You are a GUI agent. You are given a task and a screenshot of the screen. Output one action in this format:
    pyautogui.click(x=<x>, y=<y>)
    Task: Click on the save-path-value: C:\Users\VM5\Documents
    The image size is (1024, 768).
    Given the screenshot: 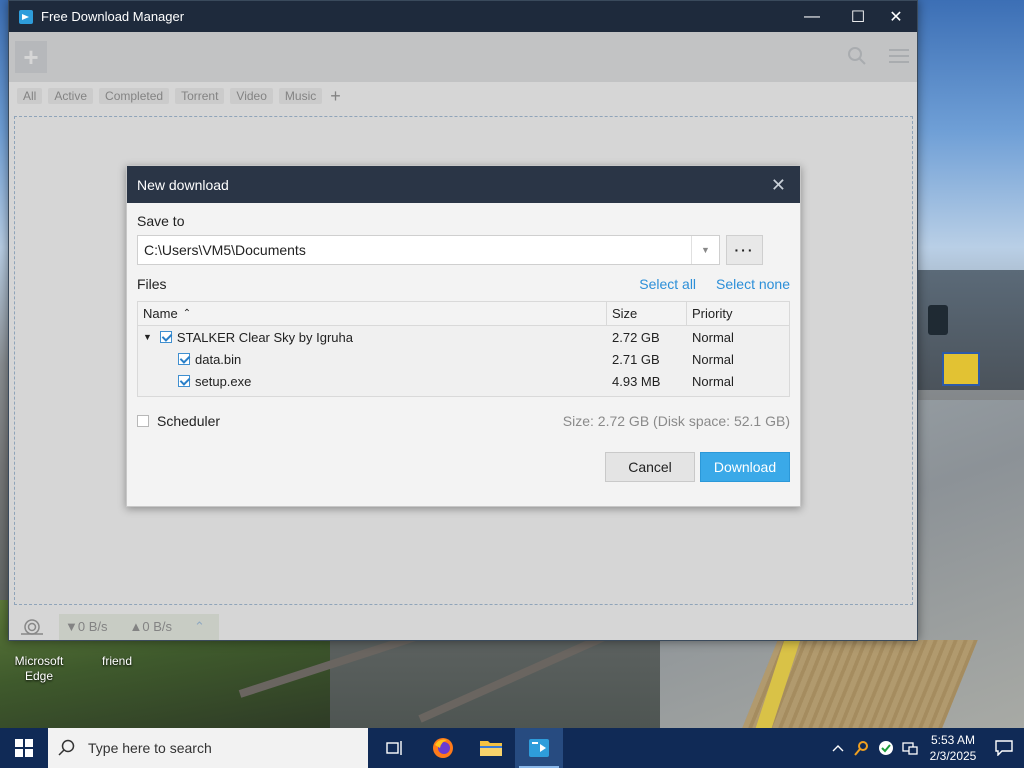 What is the action you would take?
    pyautogui.click(x=225, y=250)
    